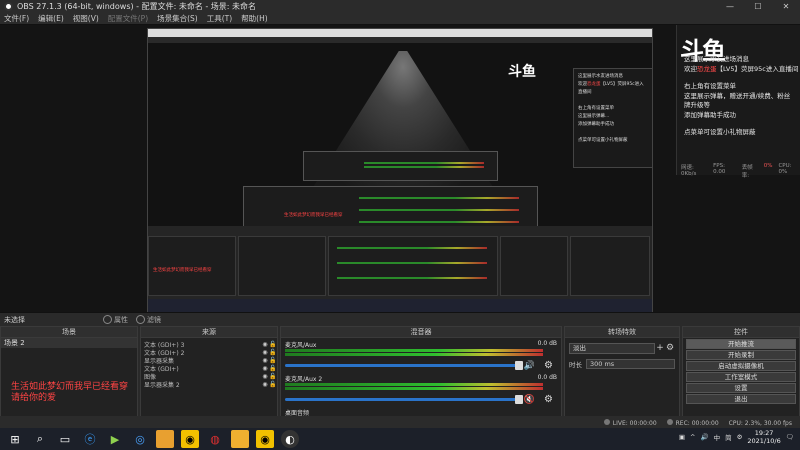  Describe the element at coordinates (115, 320) in the screenshot. I see `properties-button: 属性` at that location.